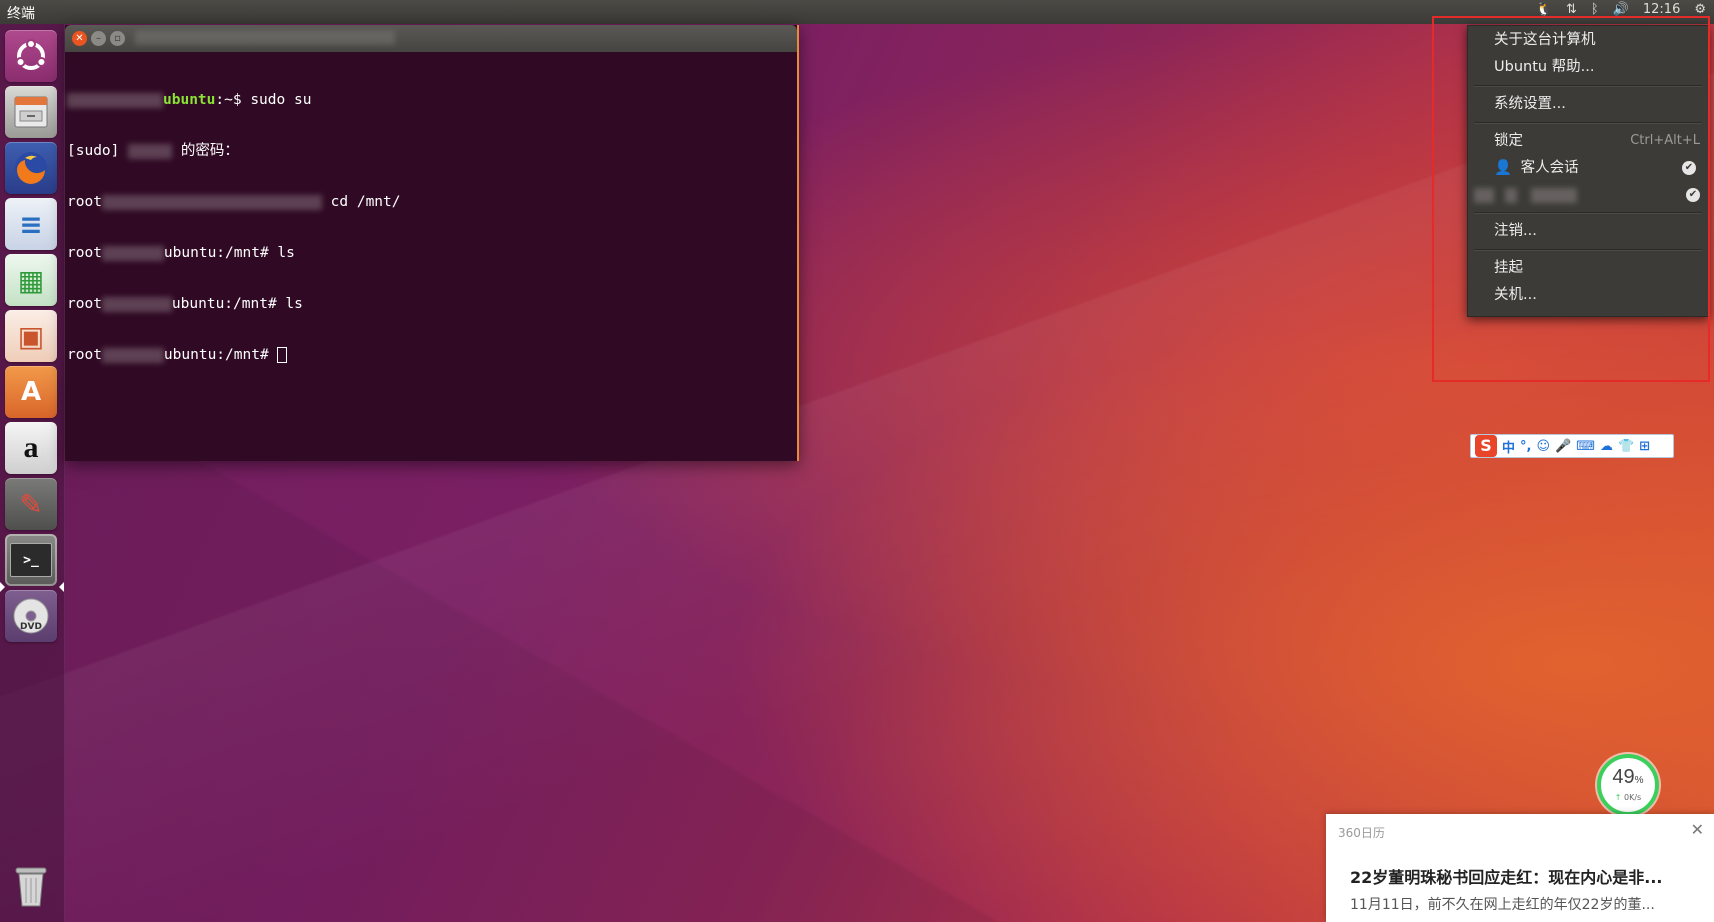 The height and width of the screenshot is (922, 1714). I want to click on terminal-line: root ubuntu:/mnt#, so click(430, 355).